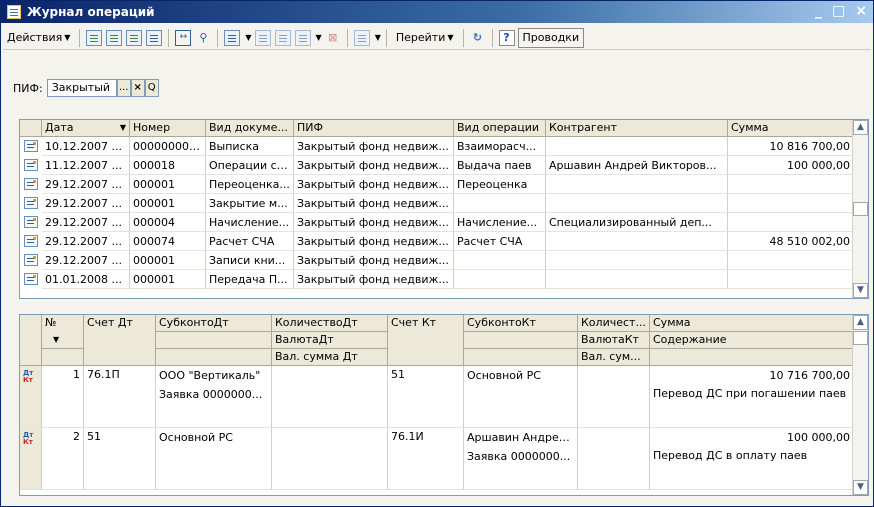 The image size is (874, 507). I want to click on edit-icon, so click(134, 37).